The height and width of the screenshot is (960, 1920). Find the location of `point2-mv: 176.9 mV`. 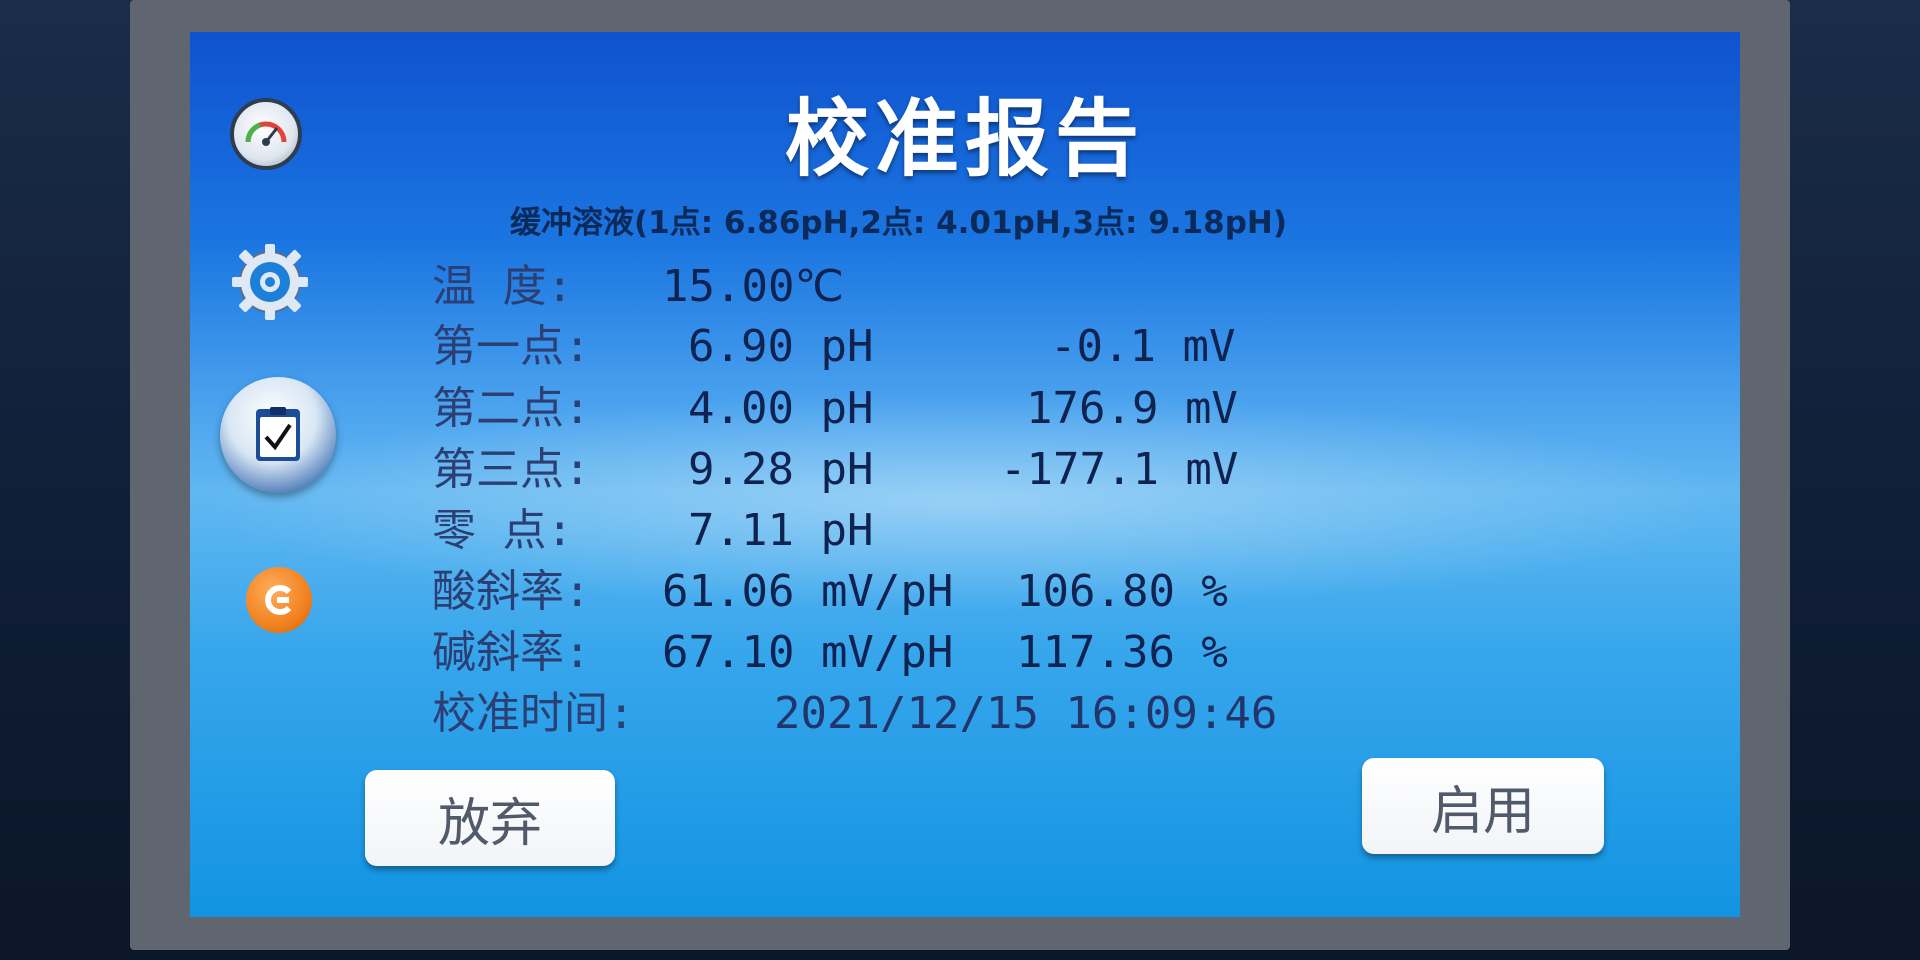

point2-mv: 176.9 mV is located at coordinates (1132, 408).